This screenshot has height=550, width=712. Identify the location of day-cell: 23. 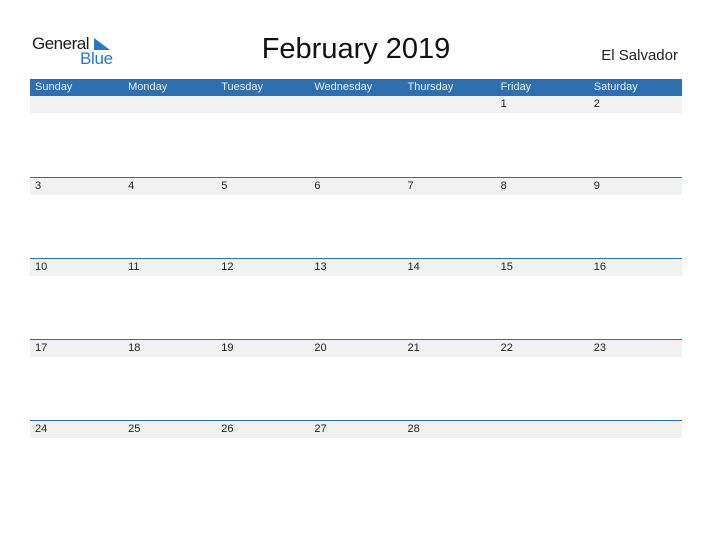
(599, 348).